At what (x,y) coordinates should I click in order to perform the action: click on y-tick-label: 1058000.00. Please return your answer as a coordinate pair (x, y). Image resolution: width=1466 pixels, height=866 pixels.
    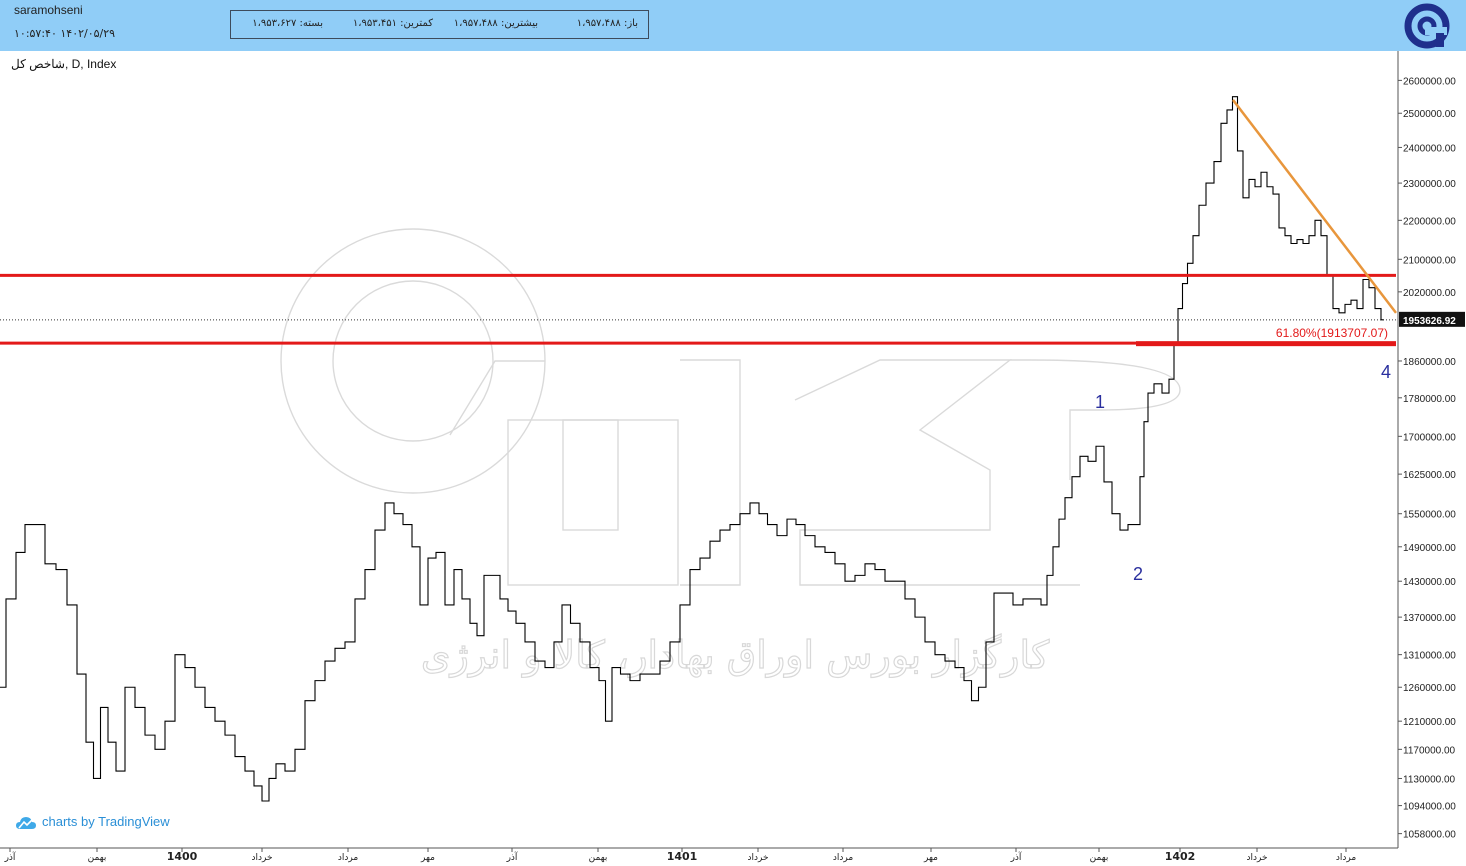
    Looking at the image, I should click on (1429, 835).